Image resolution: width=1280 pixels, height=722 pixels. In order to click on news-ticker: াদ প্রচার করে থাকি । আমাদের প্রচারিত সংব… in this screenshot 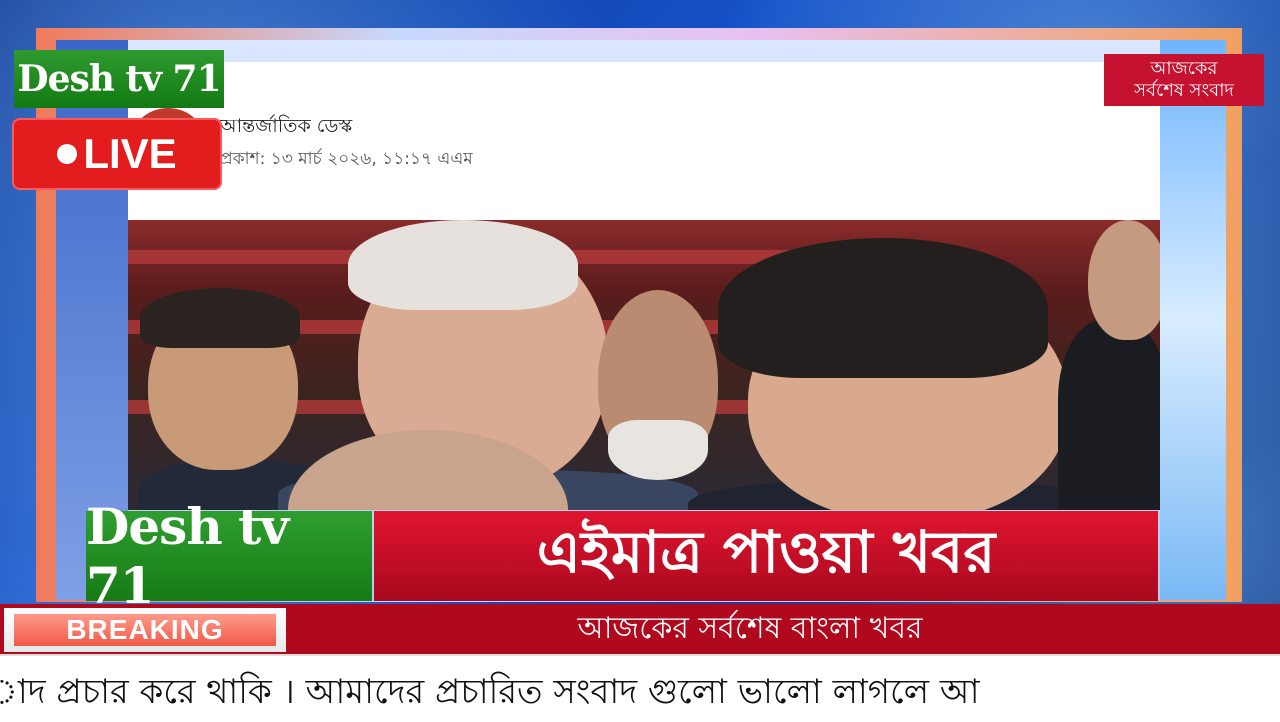, I will do `click(640, 688)`.